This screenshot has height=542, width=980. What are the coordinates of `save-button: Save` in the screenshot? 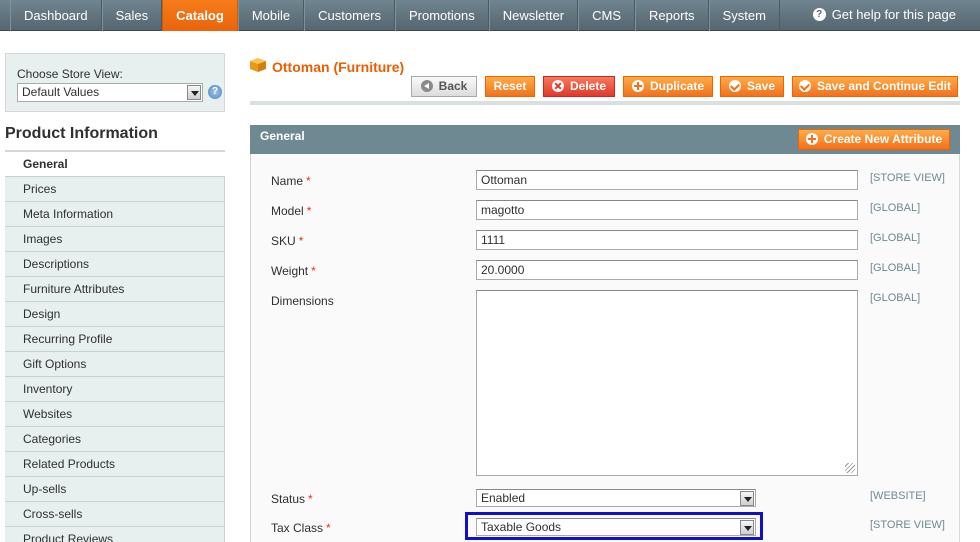 It's located at (752, 86).